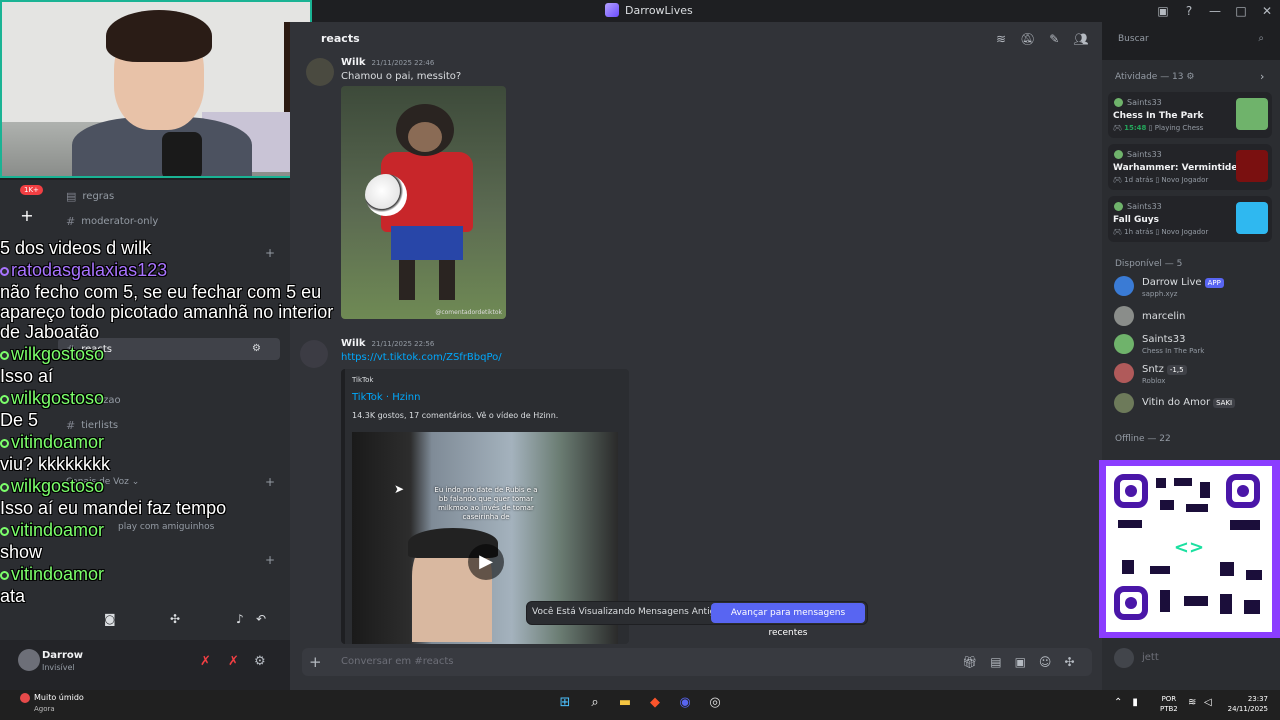 Image resolution: width=1280 pixels, height=720 pixels. I want to click on apps-icon: ✣, so click(1069, 662).